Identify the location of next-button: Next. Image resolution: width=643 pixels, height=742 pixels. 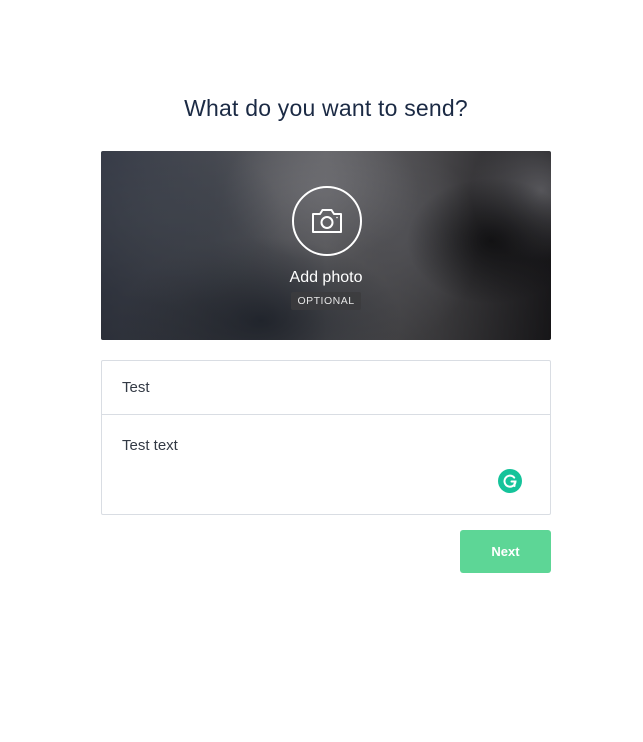
(505, 551).